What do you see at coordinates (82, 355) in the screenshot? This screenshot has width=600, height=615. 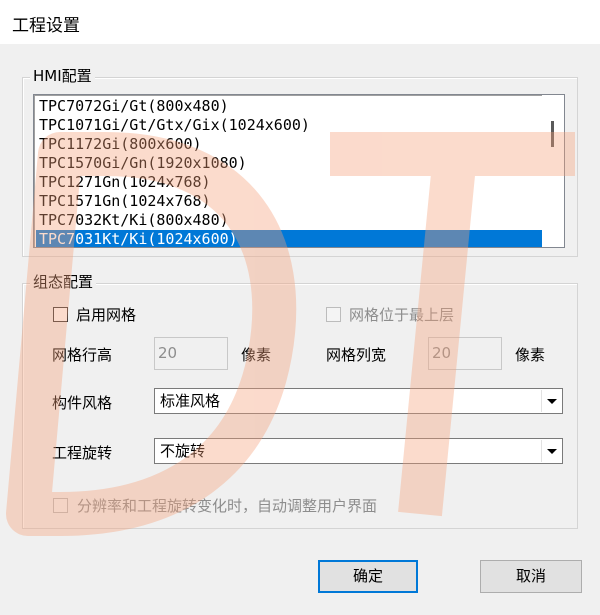 I see `row-height-label: 网格行高` at bounding box center [82, 355].